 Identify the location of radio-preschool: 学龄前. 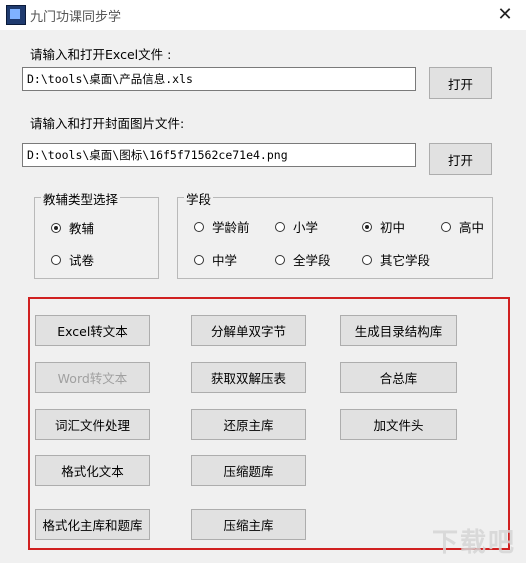
(222, 226).